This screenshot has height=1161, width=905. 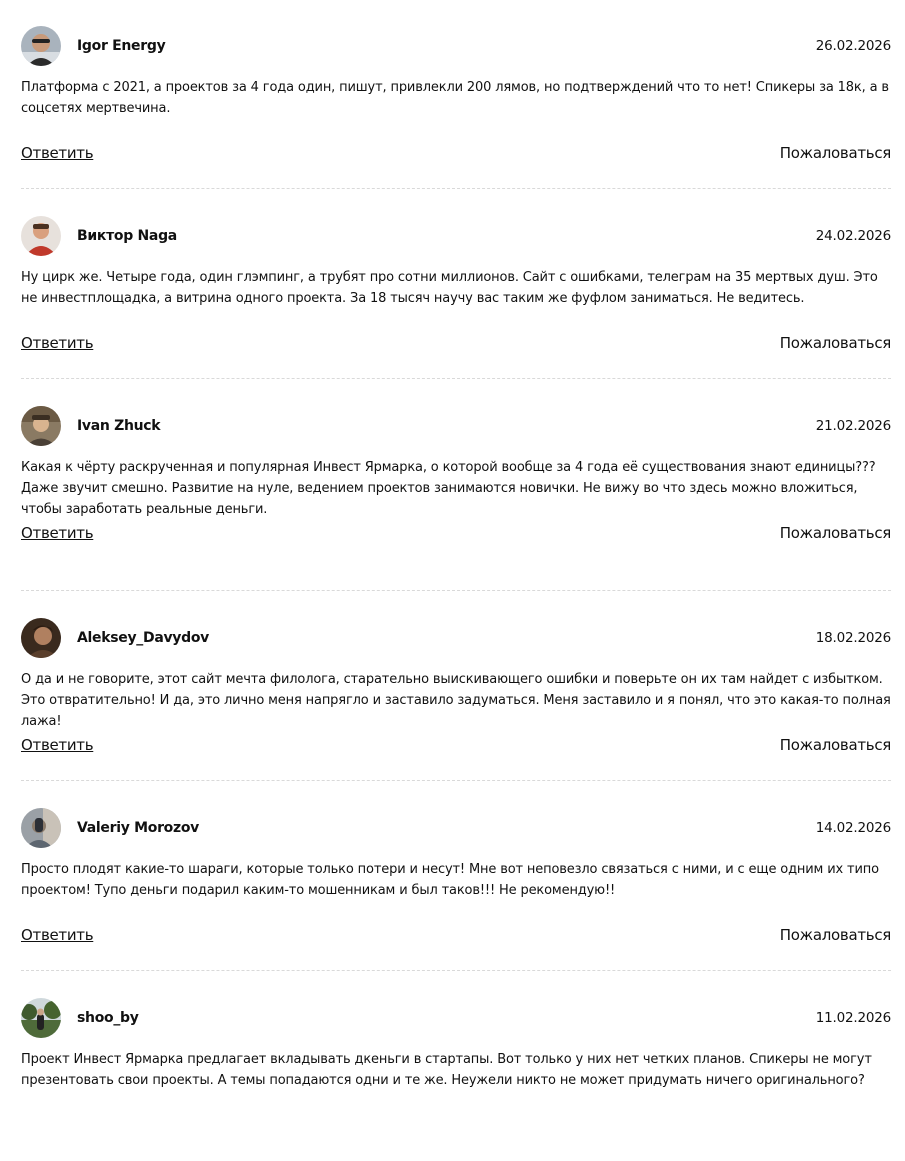 I want to click on comment-date: 24.02.2026, so click(x=853, y=236).